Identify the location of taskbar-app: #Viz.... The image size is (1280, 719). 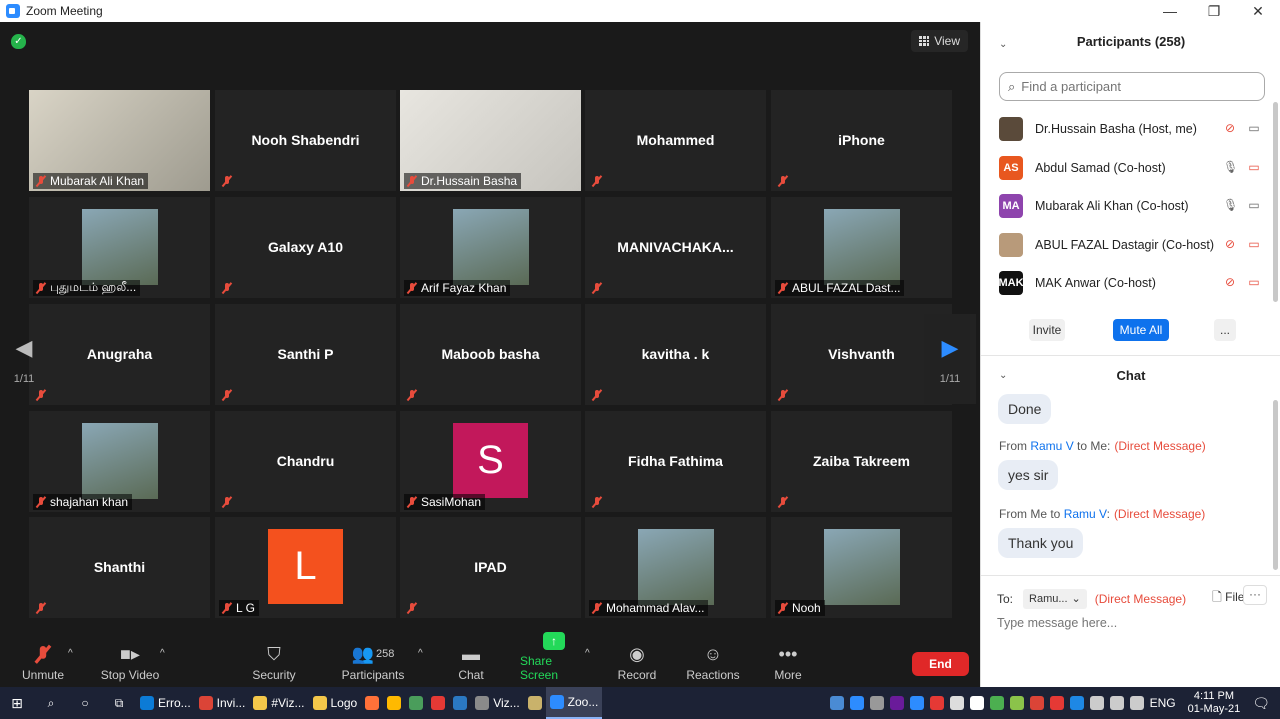
(278, 703).